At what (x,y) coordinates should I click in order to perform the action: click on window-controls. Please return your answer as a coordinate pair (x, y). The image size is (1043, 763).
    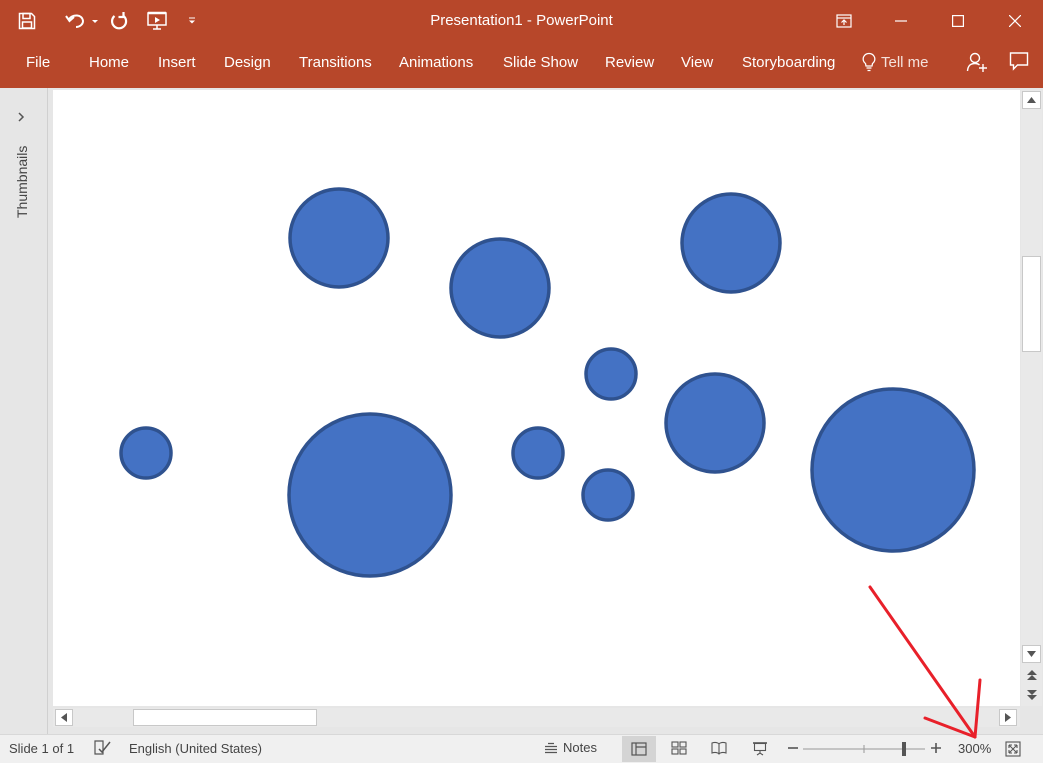
    Looking at the image, I should click on (929, 21).